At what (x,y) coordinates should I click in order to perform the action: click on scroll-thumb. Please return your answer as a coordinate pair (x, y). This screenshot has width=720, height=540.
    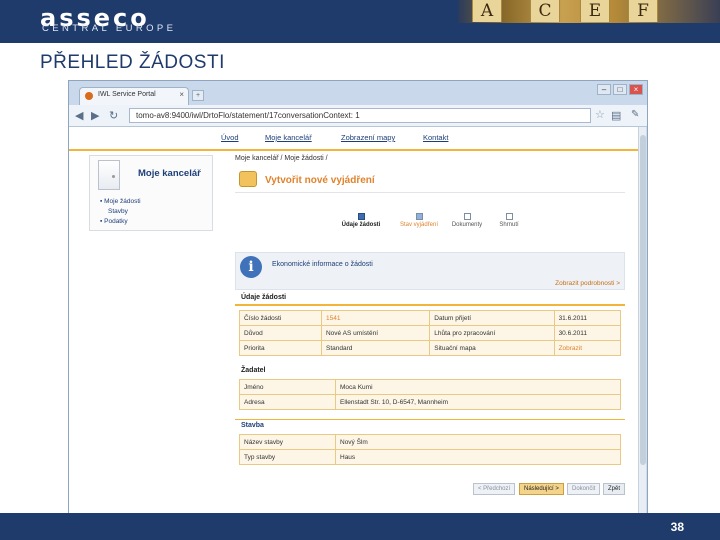
    Looking at the image, I should click on (643, 300).